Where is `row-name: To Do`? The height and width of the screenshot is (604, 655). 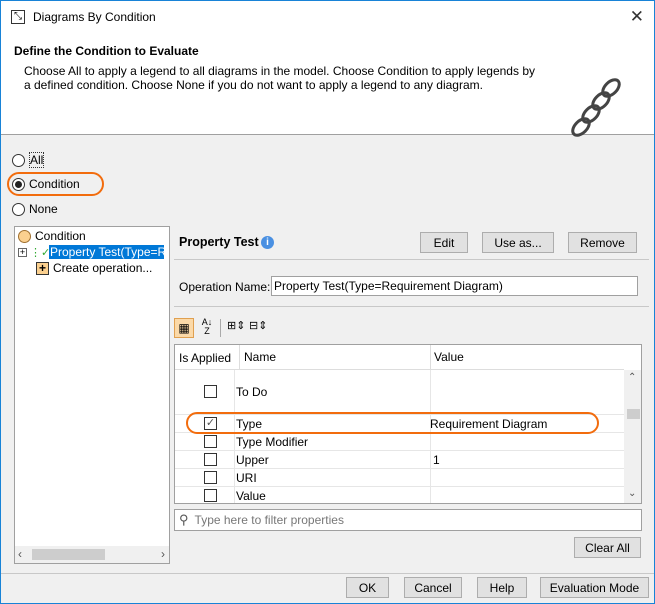 row-name: To Do is located at coordinates (252, 392).